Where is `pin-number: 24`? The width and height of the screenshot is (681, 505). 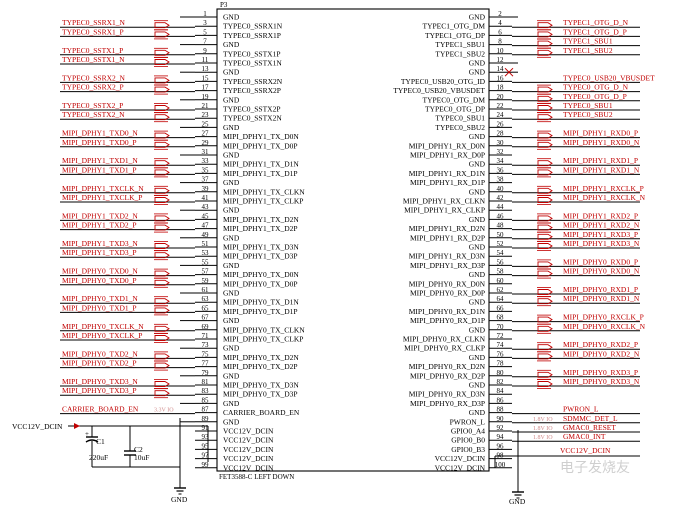 pin-number: 24 is located at coordinates (501, 115).